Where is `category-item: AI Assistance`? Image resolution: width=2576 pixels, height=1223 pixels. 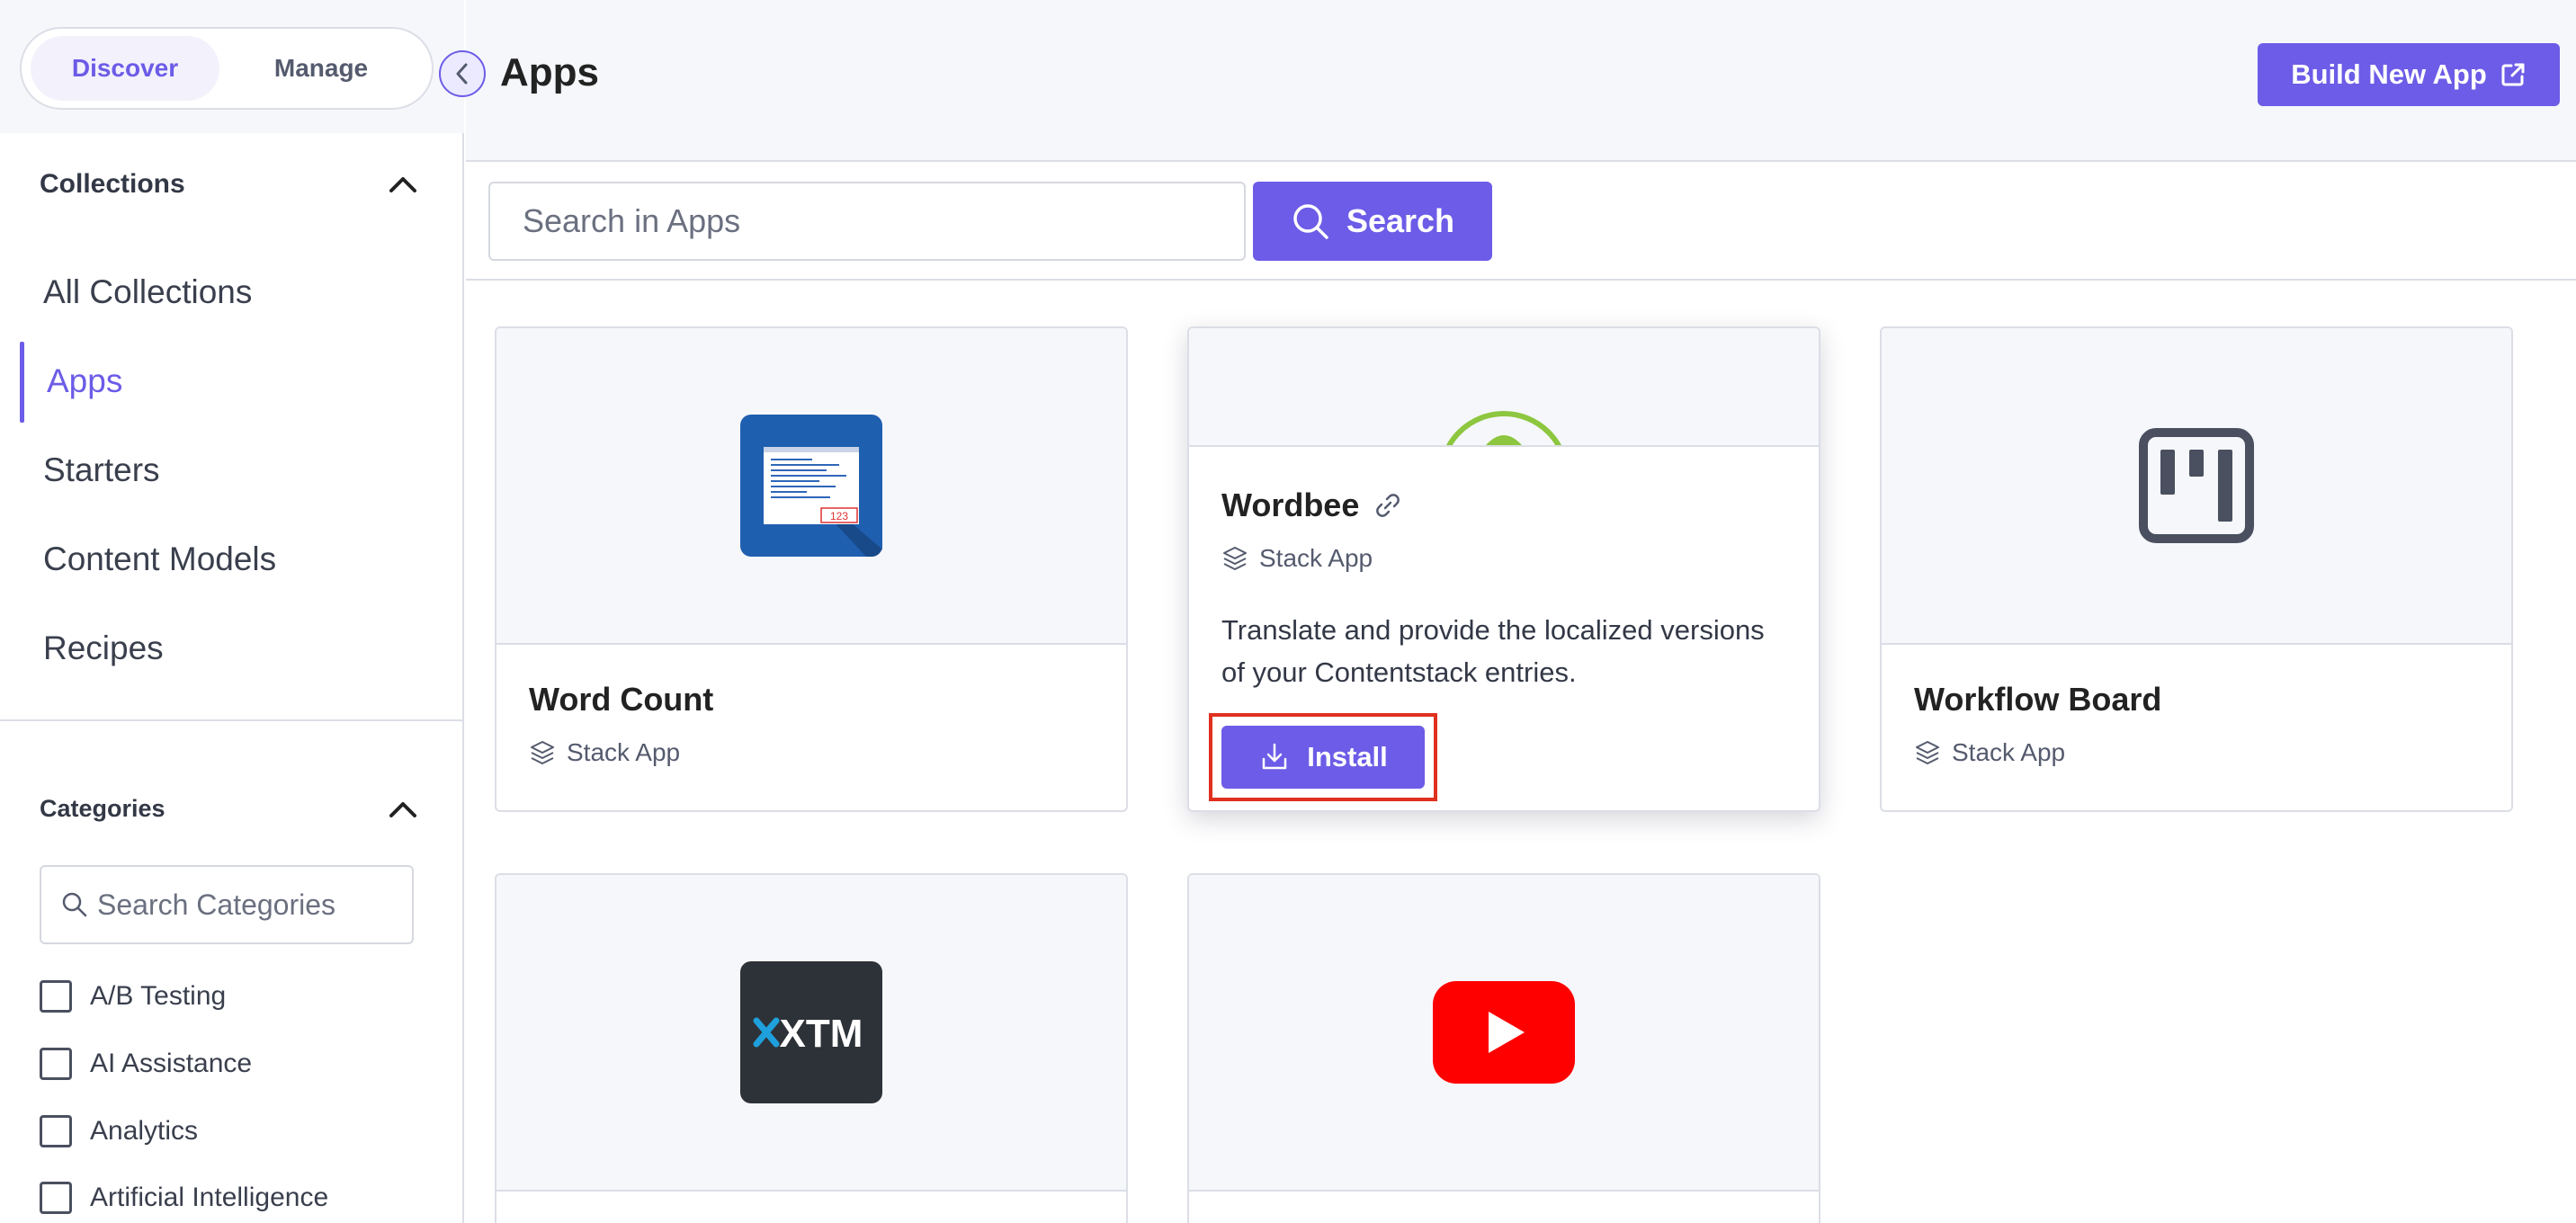
category-item: AI Assistance is located at coordinates (146, 1064).